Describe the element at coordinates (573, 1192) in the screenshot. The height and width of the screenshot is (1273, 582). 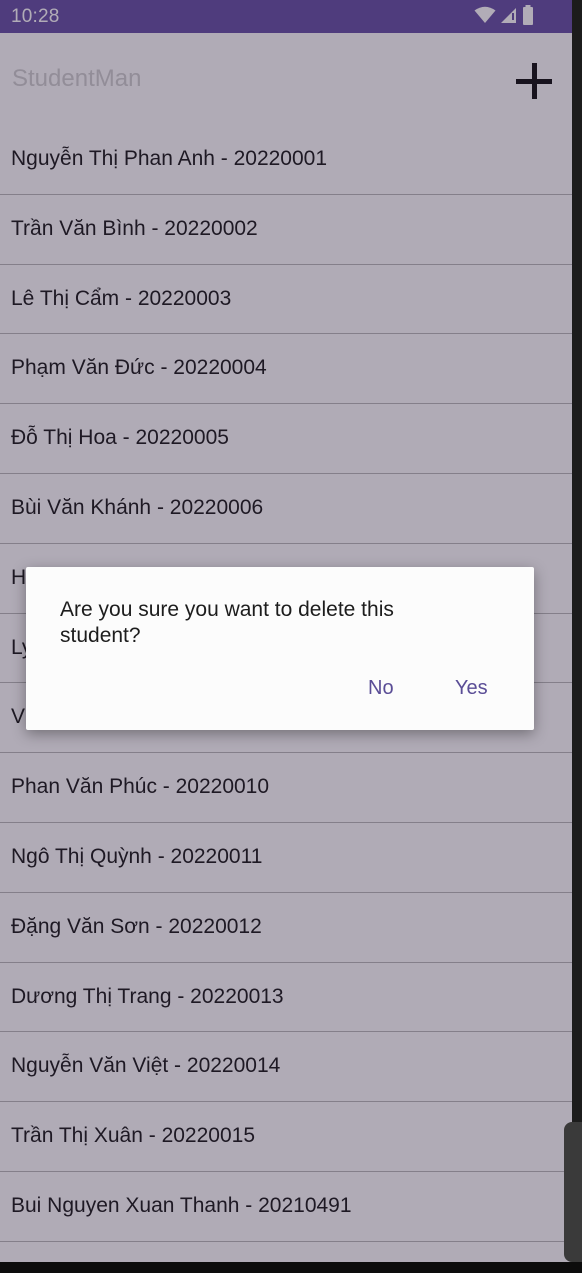
I see `edge-panel-handle` at that location.